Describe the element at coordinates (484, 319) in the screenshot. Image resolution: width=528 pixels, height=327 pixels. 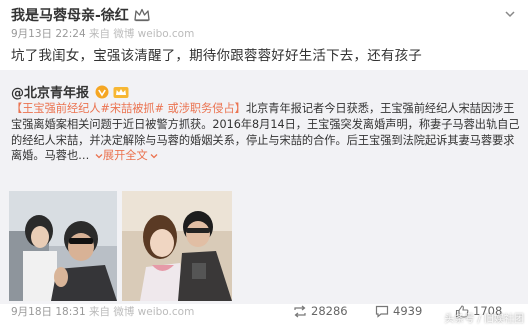
I see `page-watermark: 头条号 / 旧娱社团` at that location.